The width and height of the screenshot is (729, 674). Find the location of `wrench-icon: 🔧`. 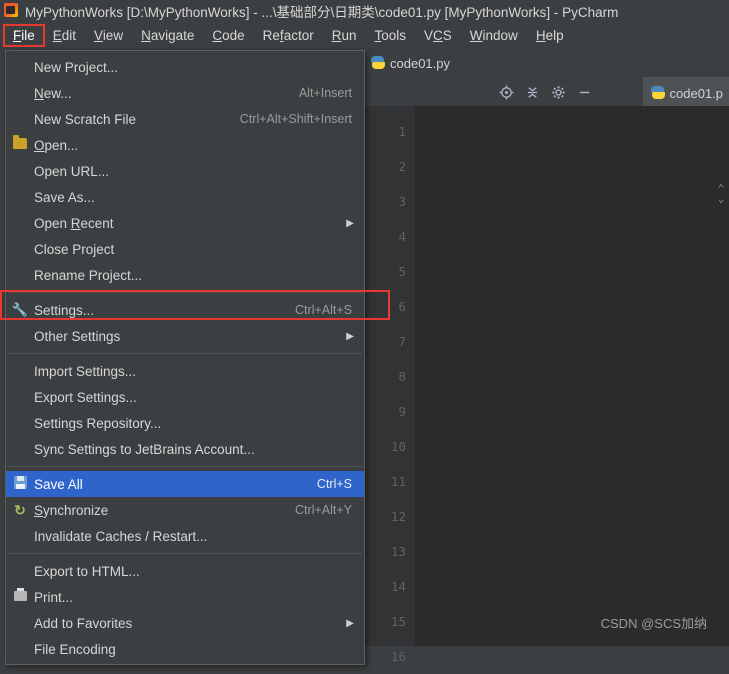

wrench-icon: 🔧 is located at coordinates (20, 310).